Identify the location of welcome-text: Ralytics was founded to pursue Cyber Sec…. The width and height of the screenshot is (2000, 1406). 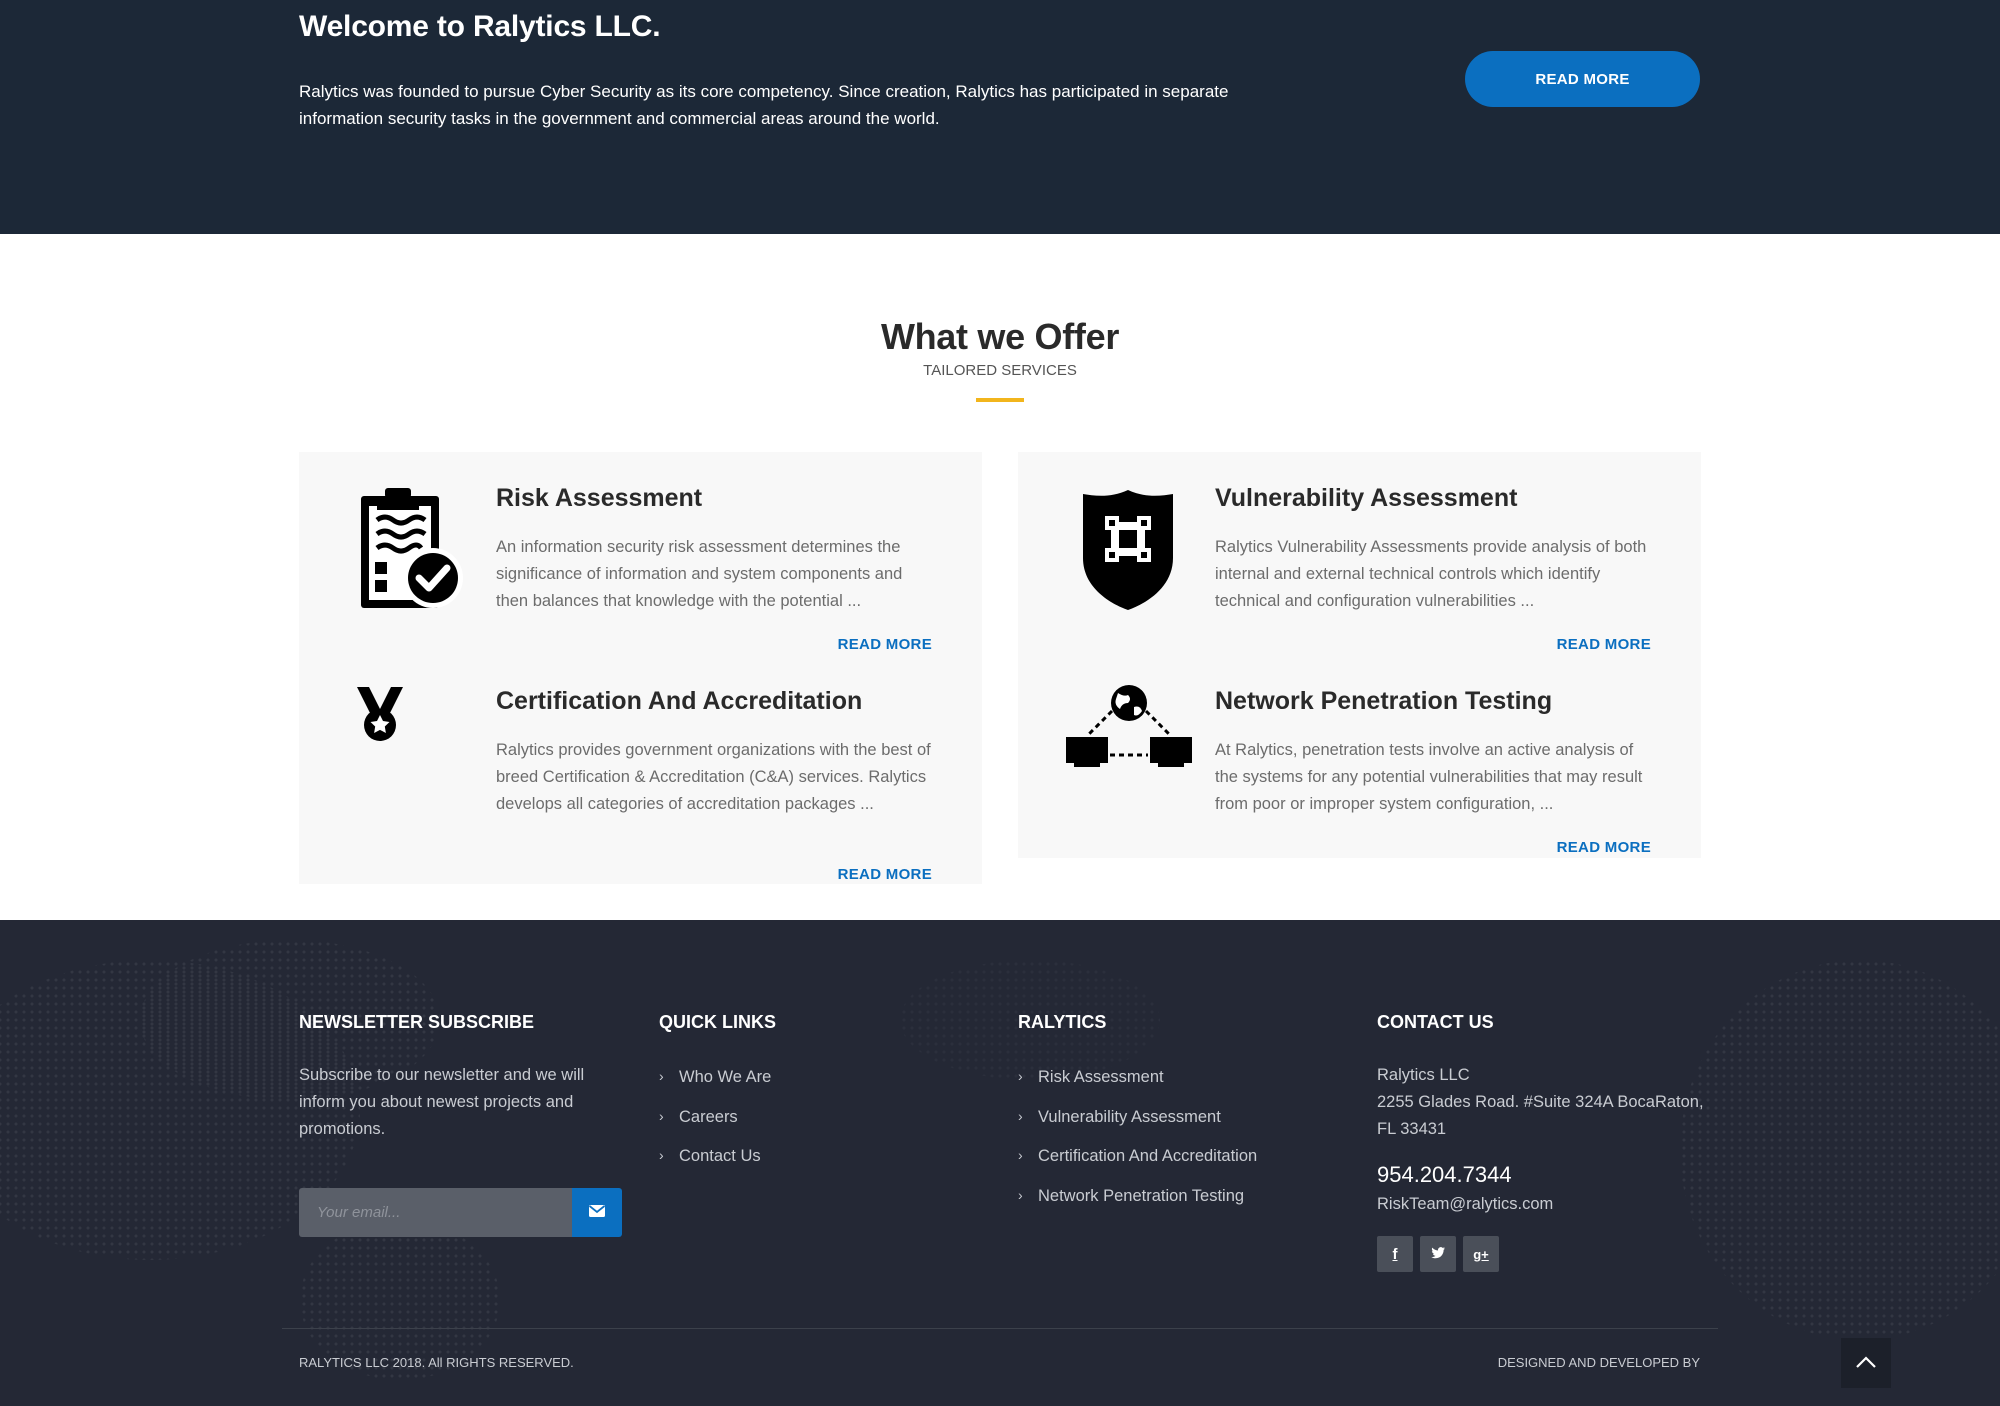
(764, 105).